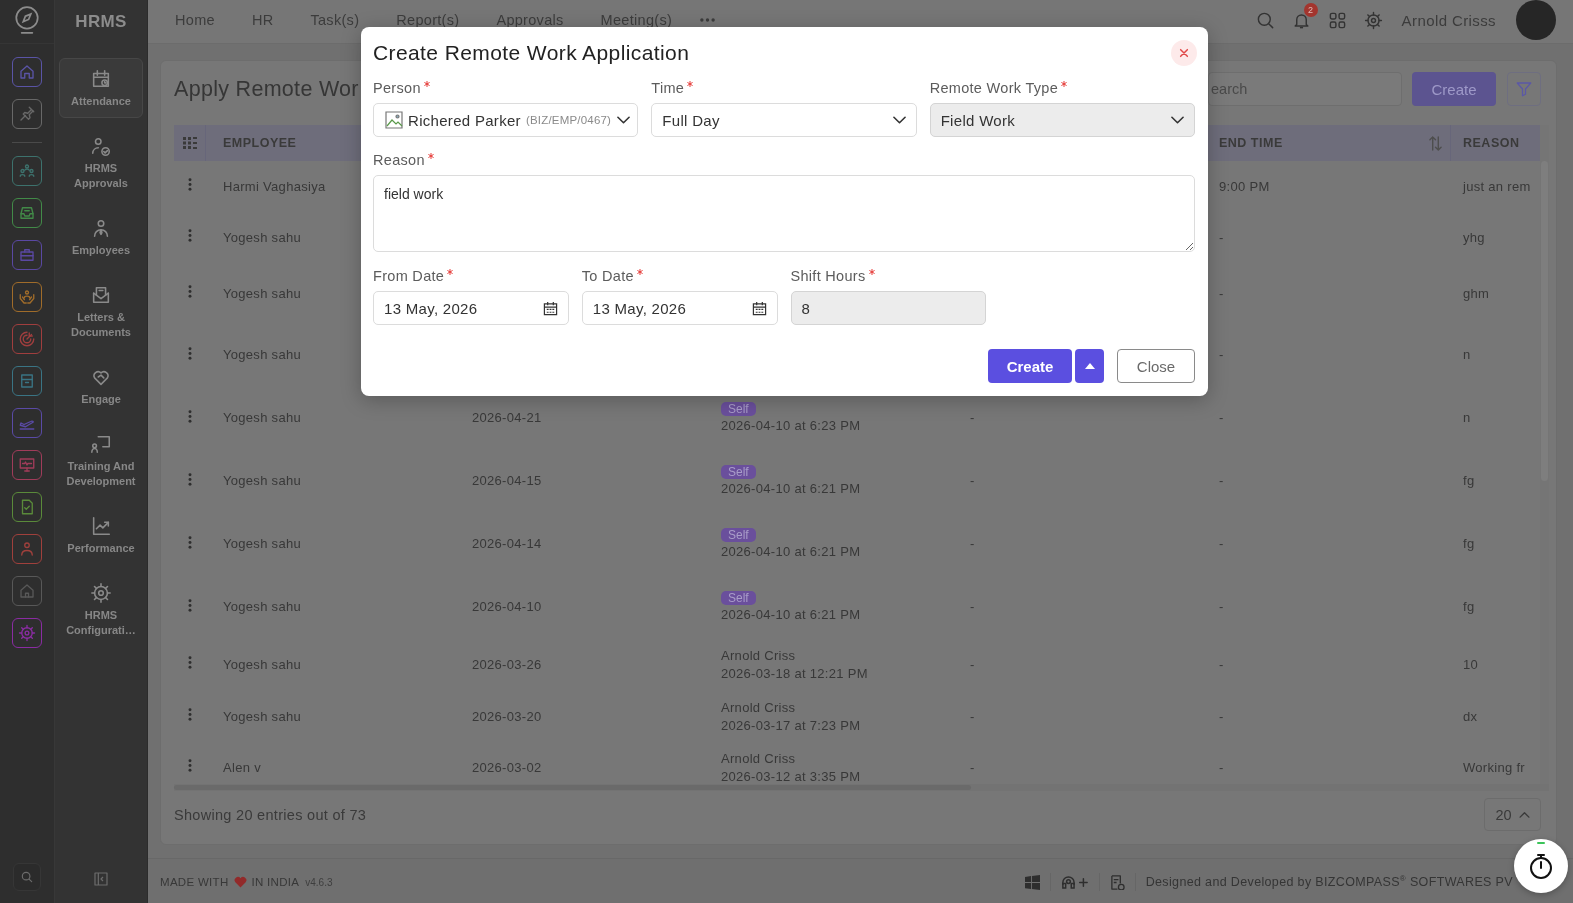 Image resolution: width=1573 pixels, height=903 pixels. I want to click on hands-person-icon, so click(27, 297).